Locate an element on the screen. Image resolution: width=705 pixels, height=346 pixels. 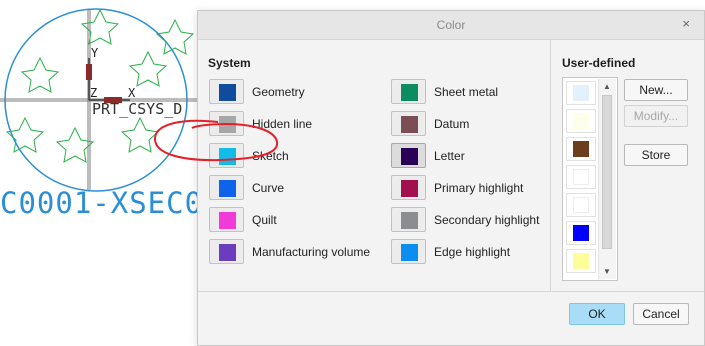
primary-highlight-color-swatch is located at coordinates (409, 188).